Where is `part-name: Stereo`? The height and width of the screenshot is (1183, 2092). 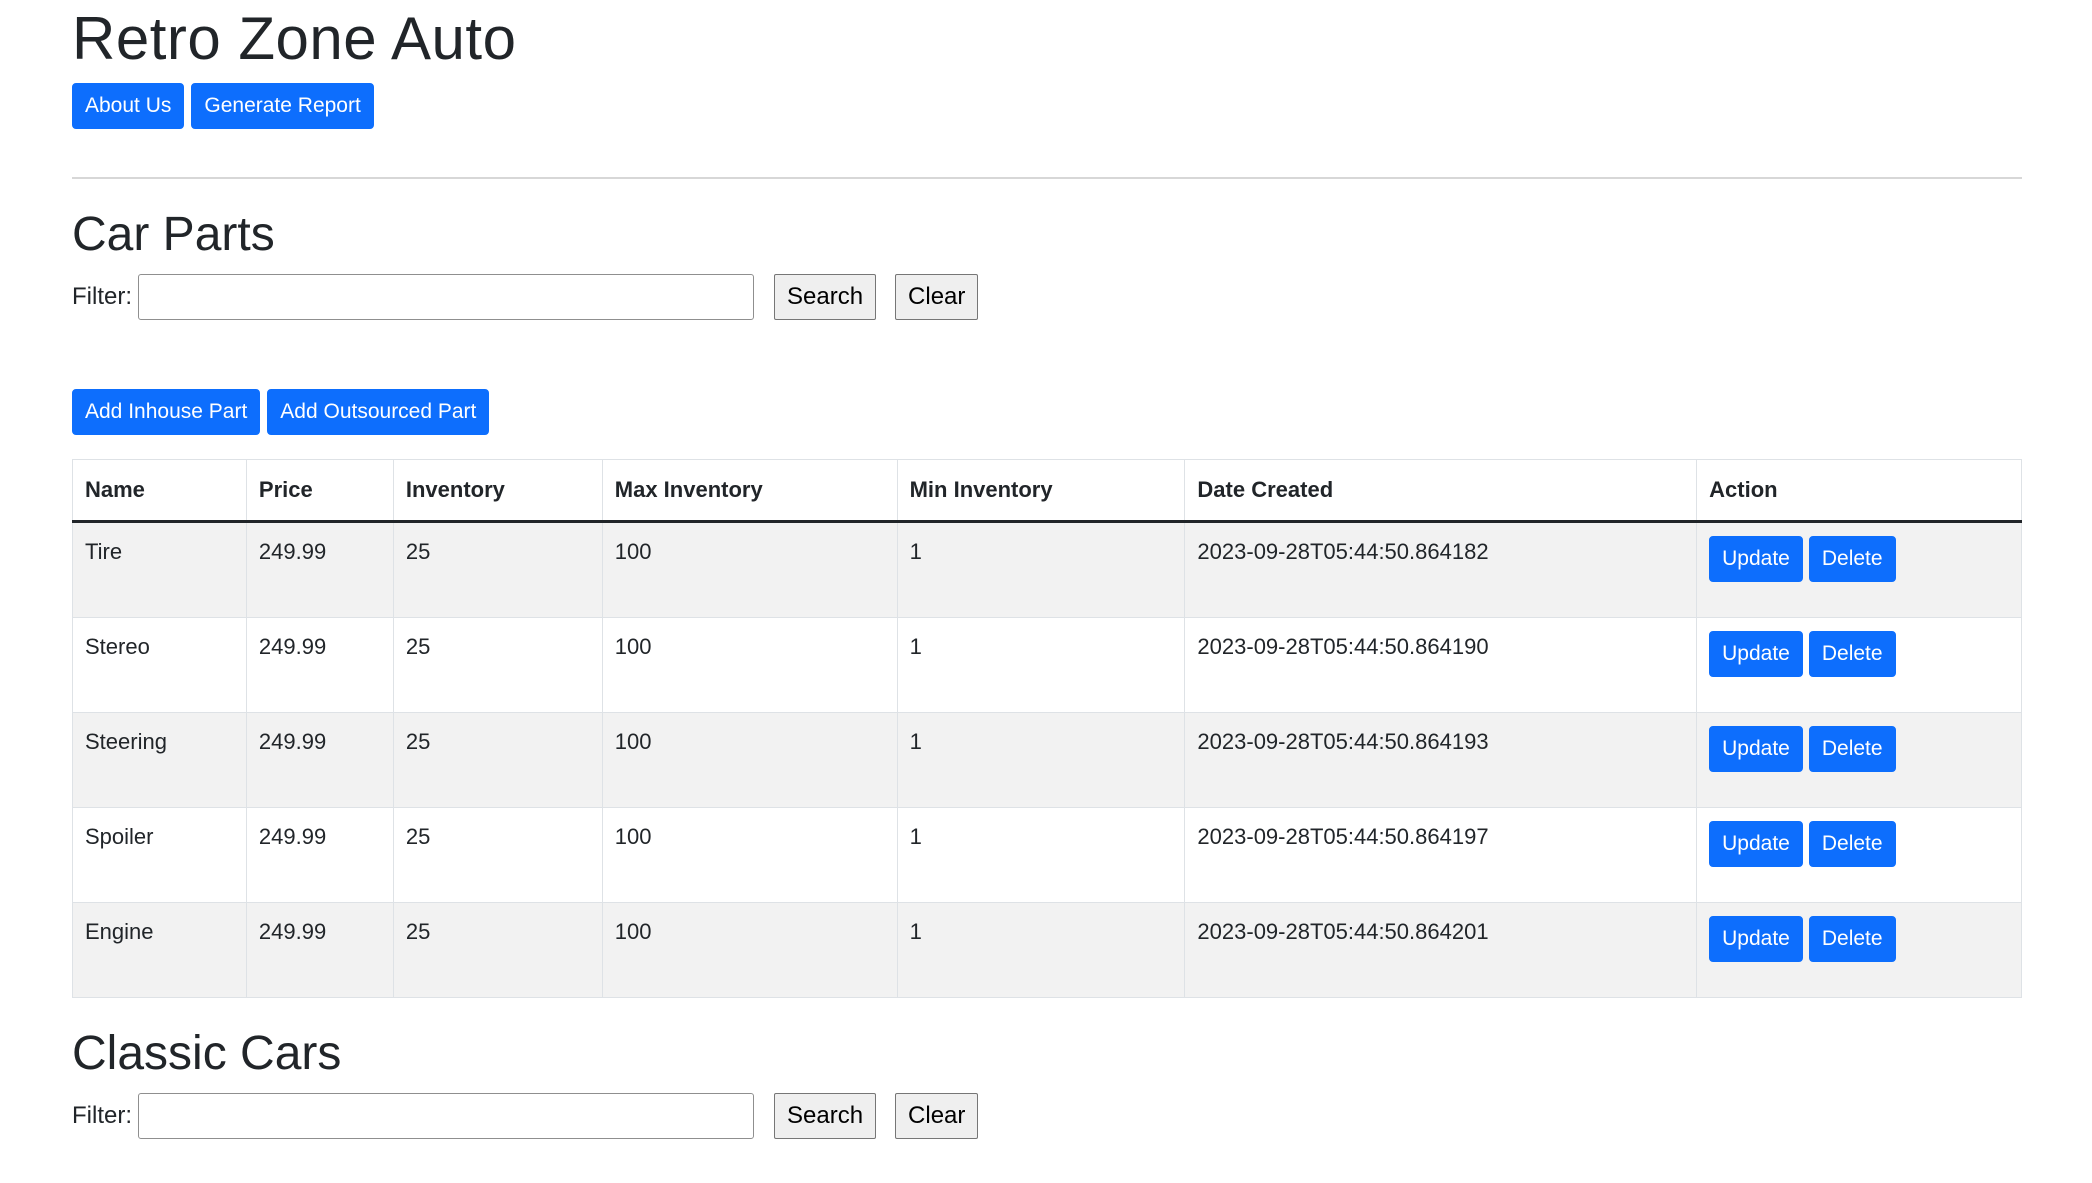
part-name: Stereo is located at coordinates (159, 665).